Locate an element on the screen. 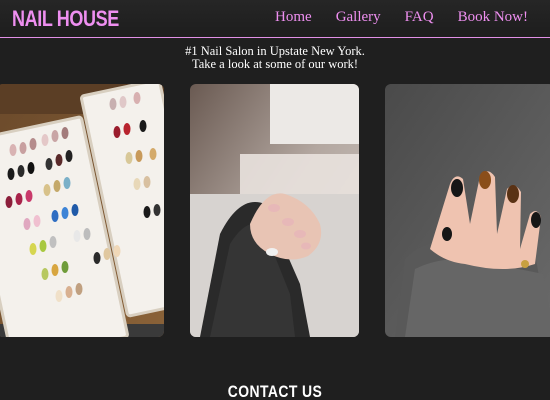 This screenshot has height=400, width=550. nav-faq-link: FAQ is located at coordinates (419, 17).